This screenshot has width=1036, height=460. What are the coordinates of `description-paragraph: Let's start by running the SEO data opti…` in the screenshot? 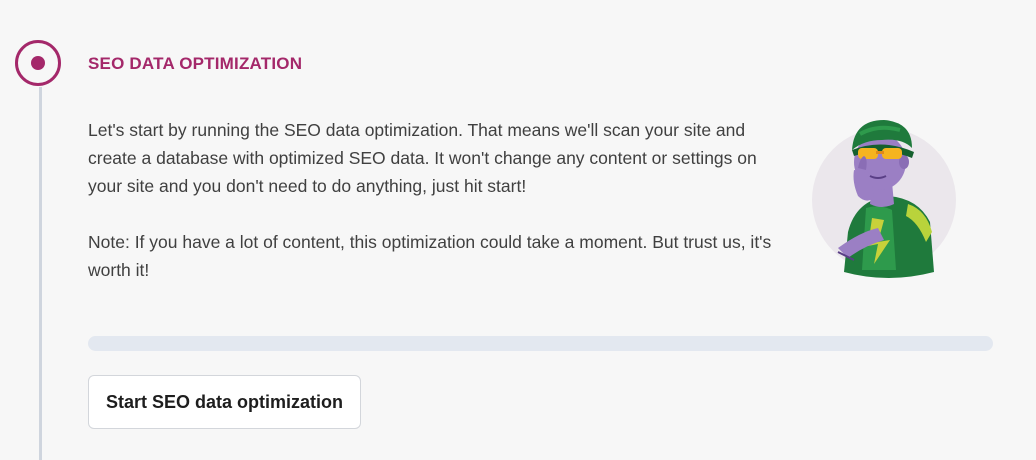 It's located at (422, 158).